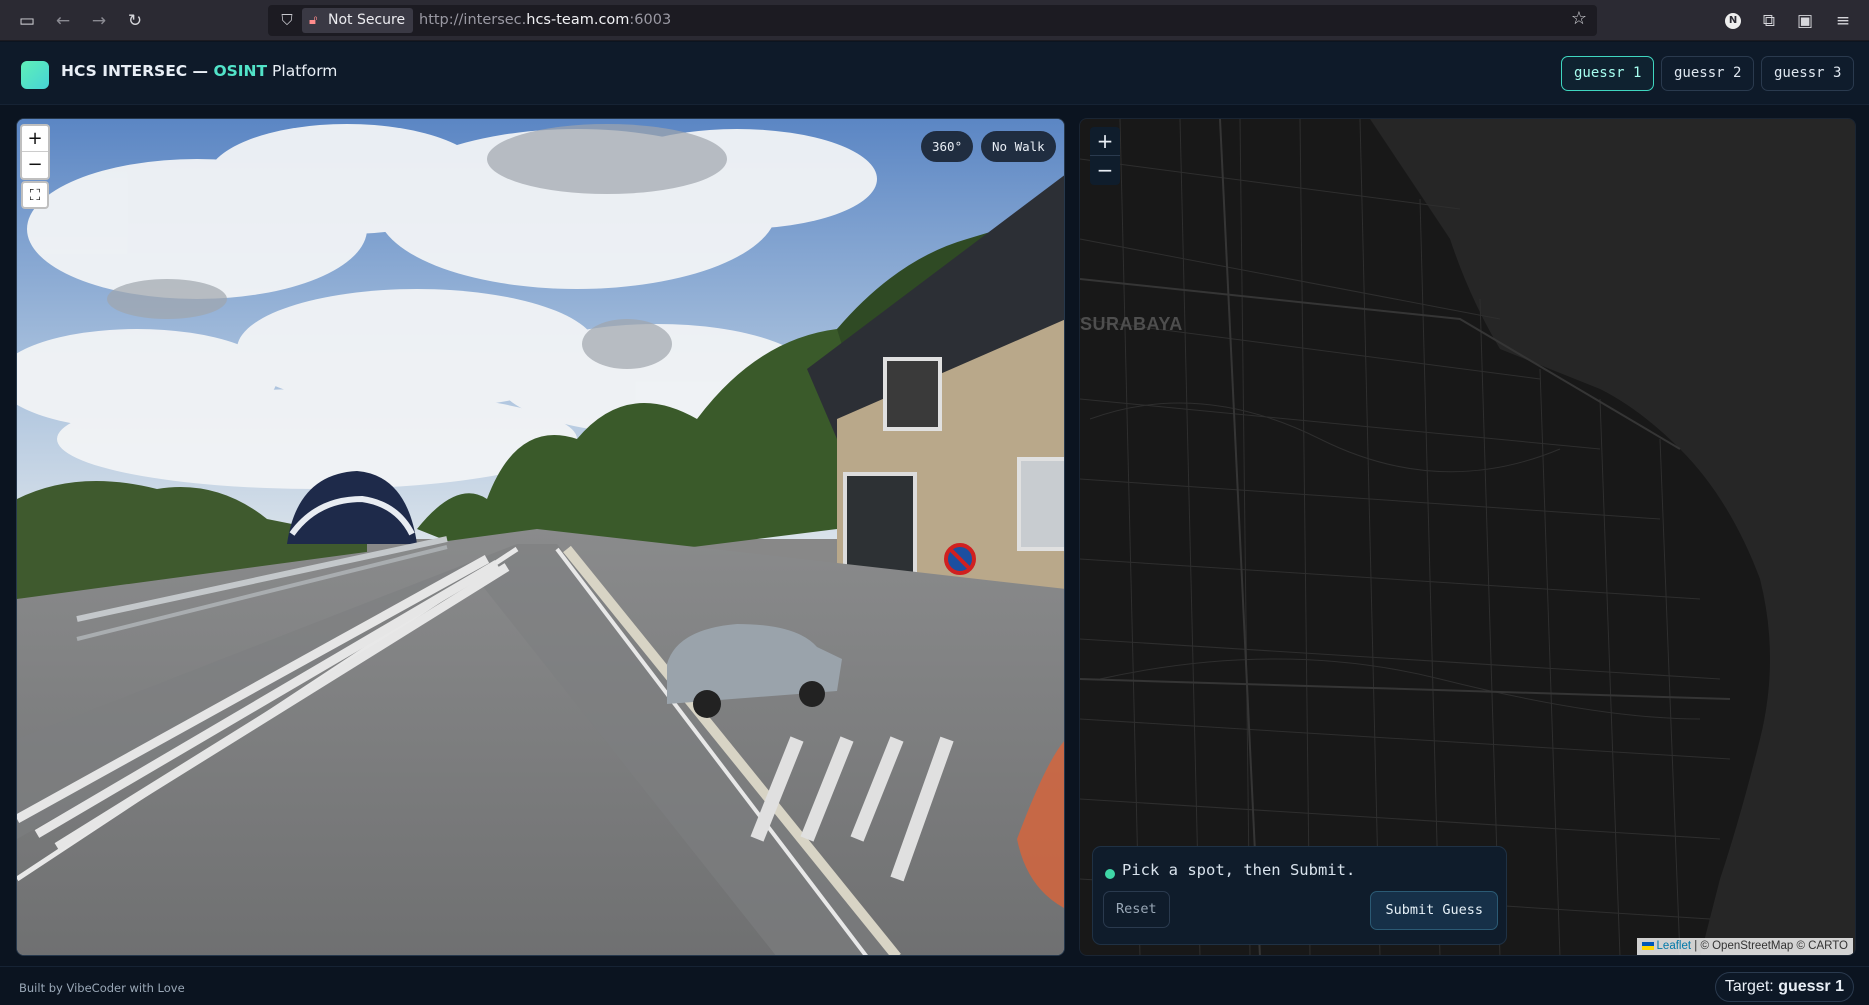 This screenshot has height=1005, width=1869. Describe the element at coordinates (947, 146) in the screenshot. I see `badge-360: 360°` at that location.